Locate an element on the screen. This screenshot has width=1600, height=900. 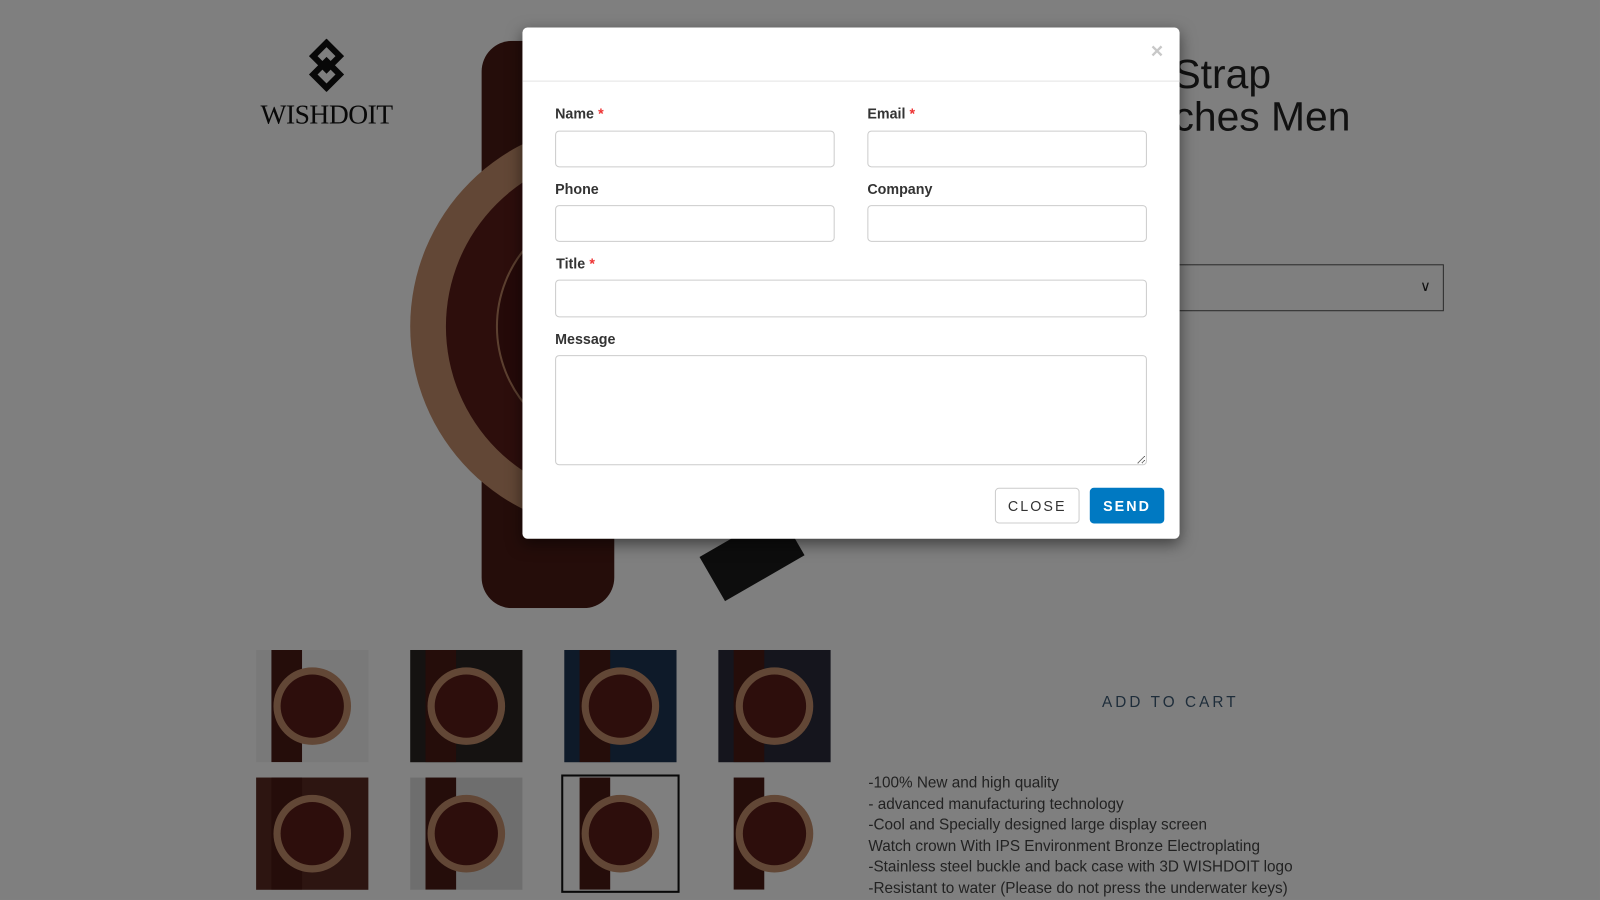
close-icon: × is located at coordinates (1157, 52).